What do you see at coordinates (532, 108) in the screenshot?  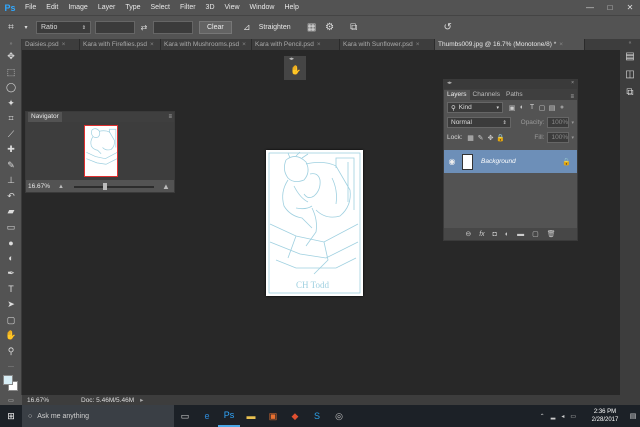 I see `filter-type-icon: T` at bounding box center [532, 108].